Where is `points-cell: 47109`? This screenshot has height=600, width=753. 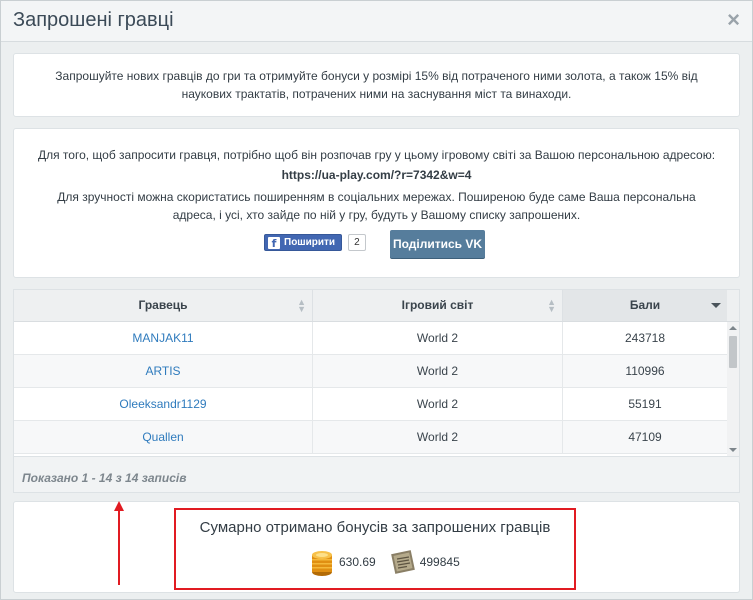
points-cell: 47109 is located at coordinates (645, 437).